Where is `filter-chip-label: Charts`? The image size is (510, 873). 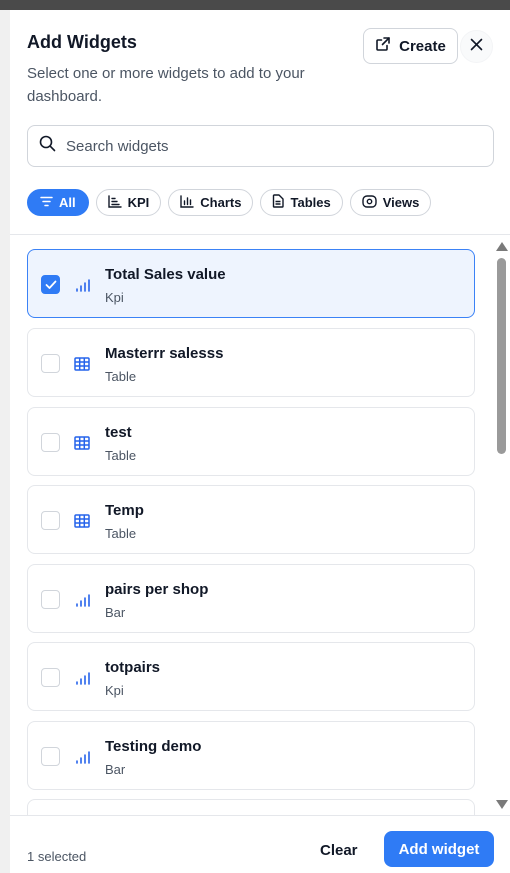 filter-chip-label: Charts is located at coordinates (221, 202).